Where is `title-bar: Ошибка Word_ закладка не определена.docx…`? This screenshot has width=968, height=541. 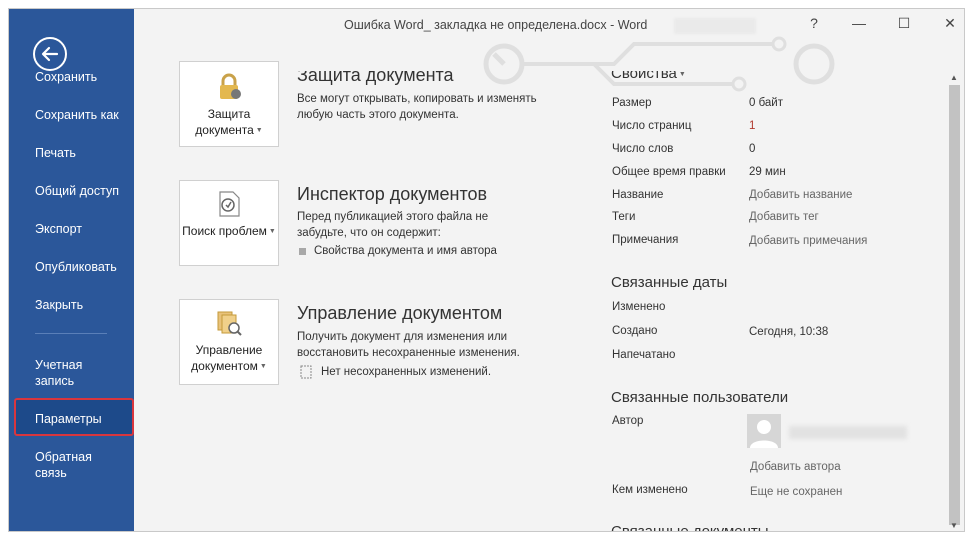 title-bar: Ошибка Word_ закладка не определена.docx… is located at coordinates (549, 50).